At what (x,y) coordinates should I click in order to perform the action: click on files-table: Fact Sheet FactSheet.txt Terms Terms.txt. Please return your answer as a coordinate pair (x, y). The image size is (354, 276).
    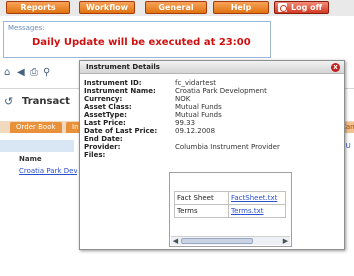
    Looking at the image, I should click on (230, 204).